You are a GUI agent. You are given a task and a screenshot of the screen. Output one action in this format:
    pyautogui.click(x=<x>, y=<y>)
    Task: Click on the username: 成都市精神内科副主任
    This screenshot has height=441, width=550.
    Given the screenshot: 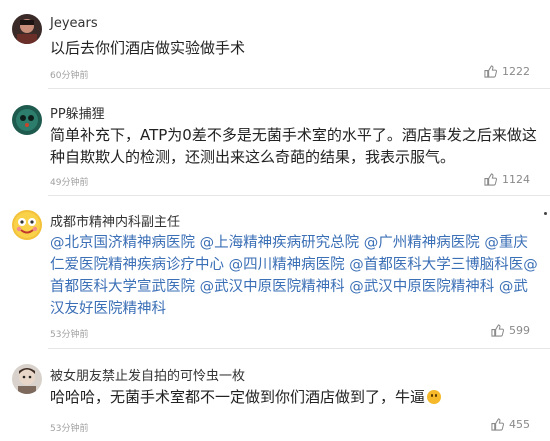 What is the action you would take?
    pyautogui.click(x=115, y=220)
    